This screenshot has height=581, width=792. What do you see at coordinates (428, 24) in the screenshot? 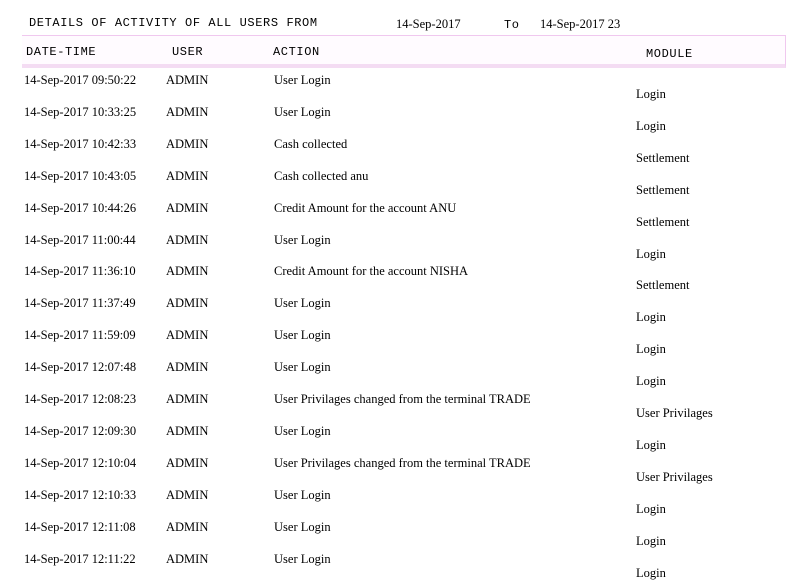
I see `from-date: 14-Sep-2017` at bounding box center [428, 24].